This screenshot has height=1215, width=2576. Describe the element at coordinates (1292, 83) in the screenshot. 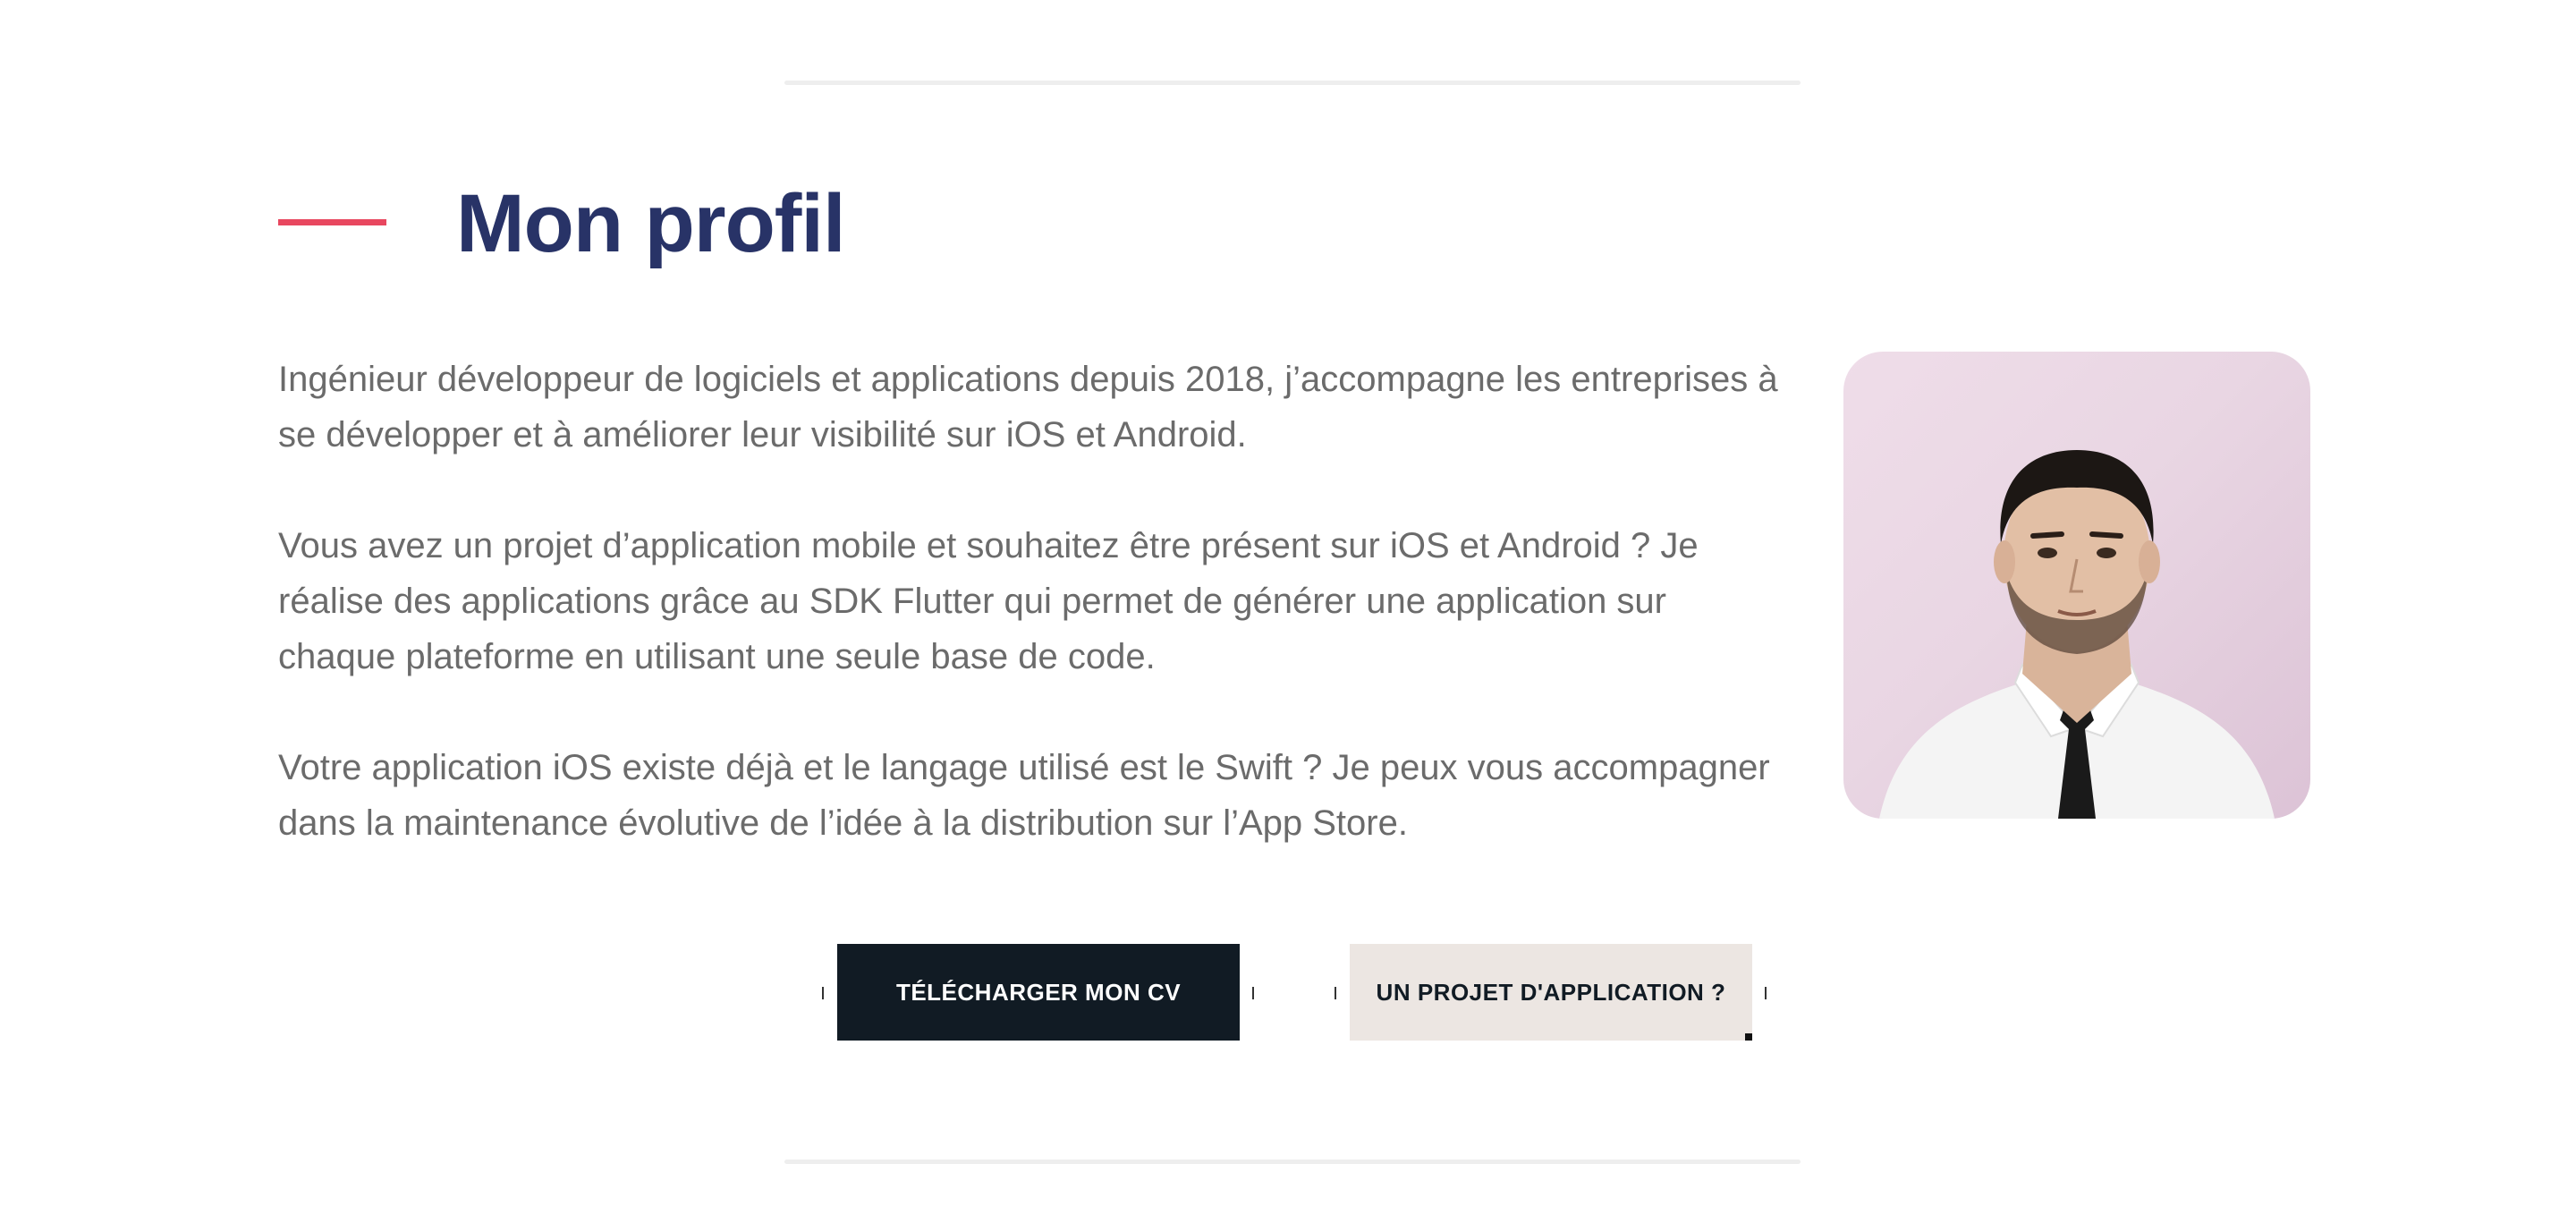

I see `top-divider` at that location.